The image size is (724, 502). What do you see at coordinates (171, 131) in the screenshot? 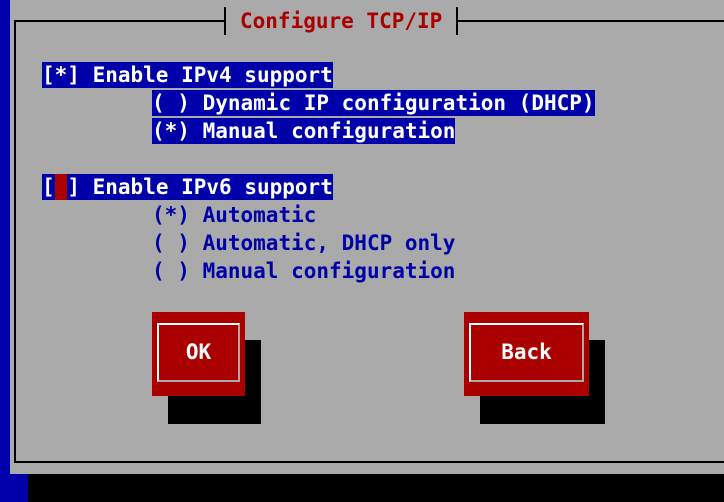
I see `ipv4-manual-marker: (*)` at bounding box center [171, 131].